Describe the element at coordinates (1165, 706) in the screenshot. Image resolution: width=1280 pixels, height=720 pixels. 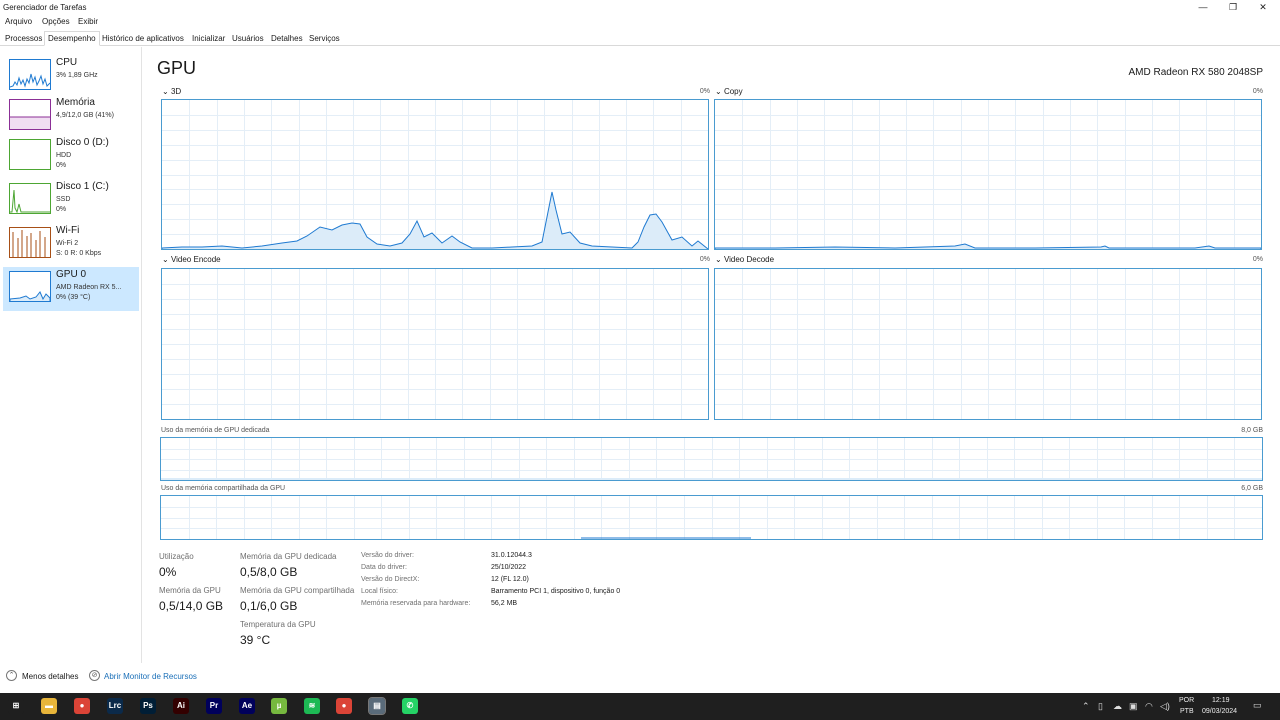
I see `tray-volume-icon: ◁)` at that location.